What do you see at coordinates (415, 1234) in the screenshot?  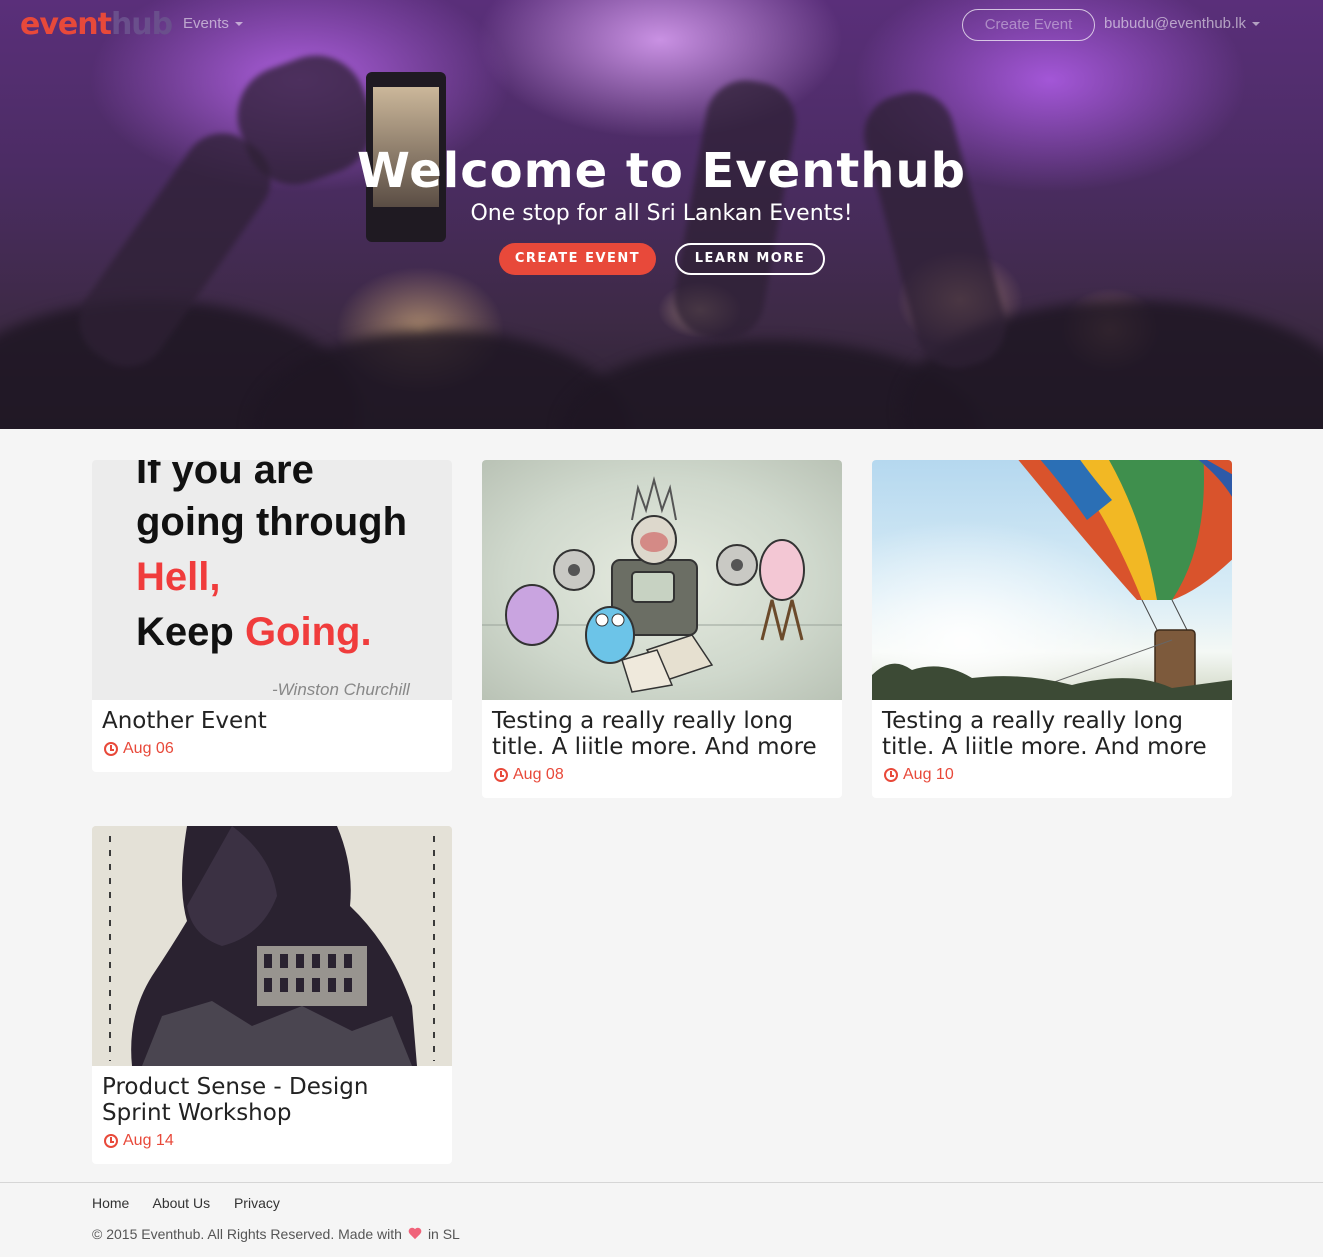 I see `heart-icon` at bounding box center [415, 1234].